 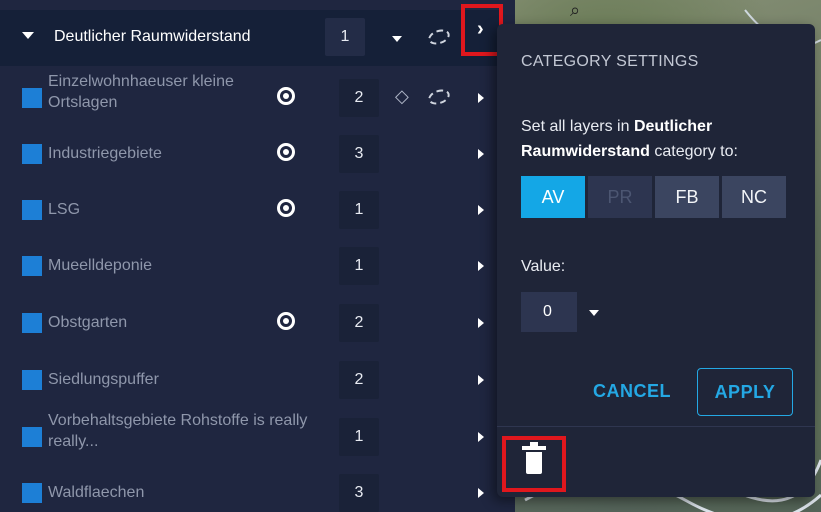 I want to click on category-header: Deutlicher Raumwiderstand 1, so click(x=250, y=38).